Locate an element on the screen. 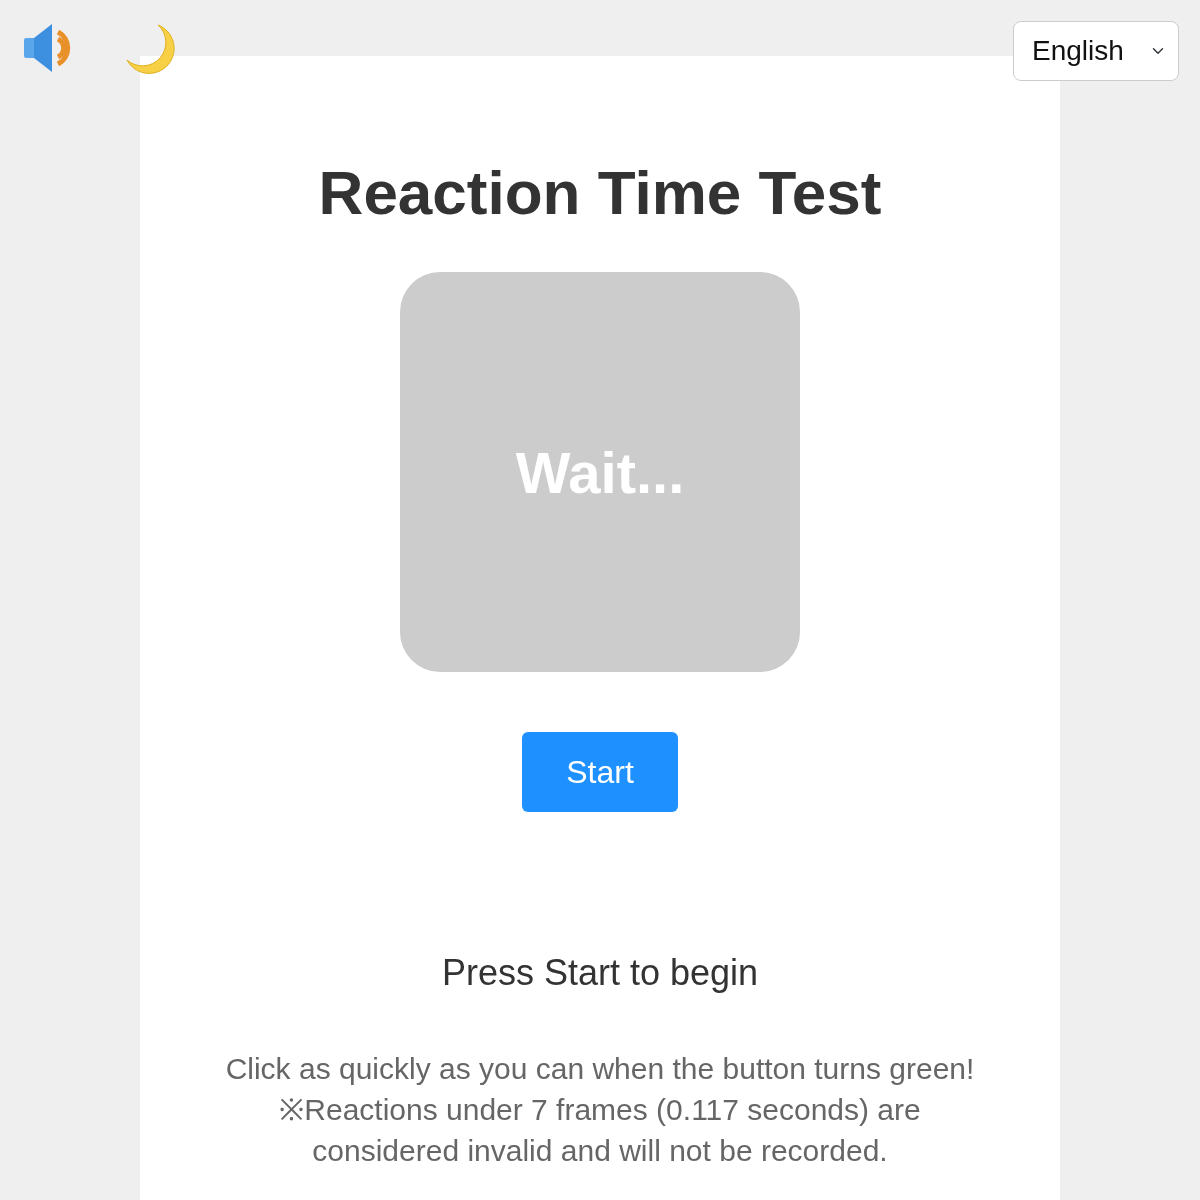  instruction-text: ※Reactions under 7 frames (0.117 seconds) are considered invalid and will not be recorded. is located at coordinates (600, 1131).